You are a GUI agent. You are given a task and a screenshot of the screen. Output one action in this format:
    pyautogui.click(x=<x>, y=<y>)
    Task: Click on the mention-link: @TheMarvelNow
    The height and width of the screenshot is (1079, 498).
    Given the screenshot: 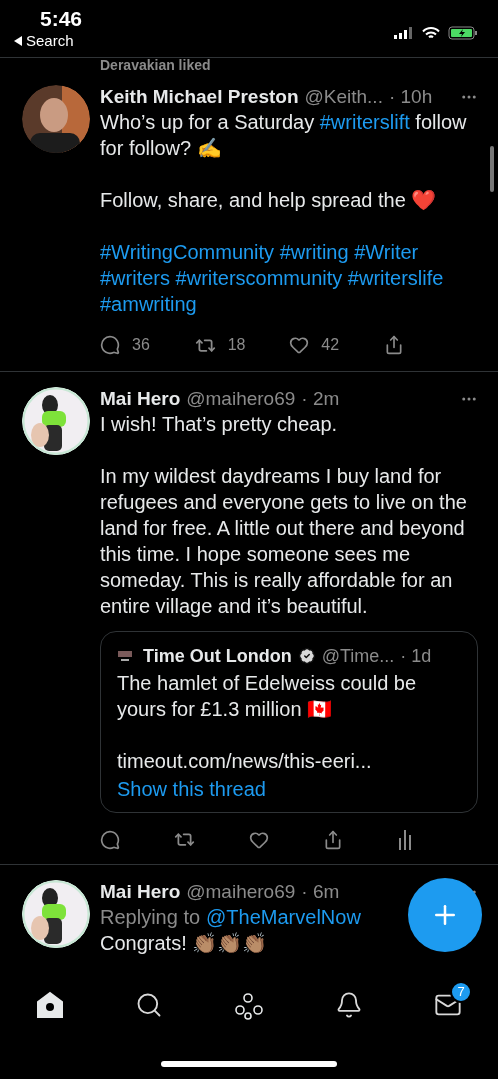 What is the action you would take?
    pyautogui.click(x=283, y=917)
    